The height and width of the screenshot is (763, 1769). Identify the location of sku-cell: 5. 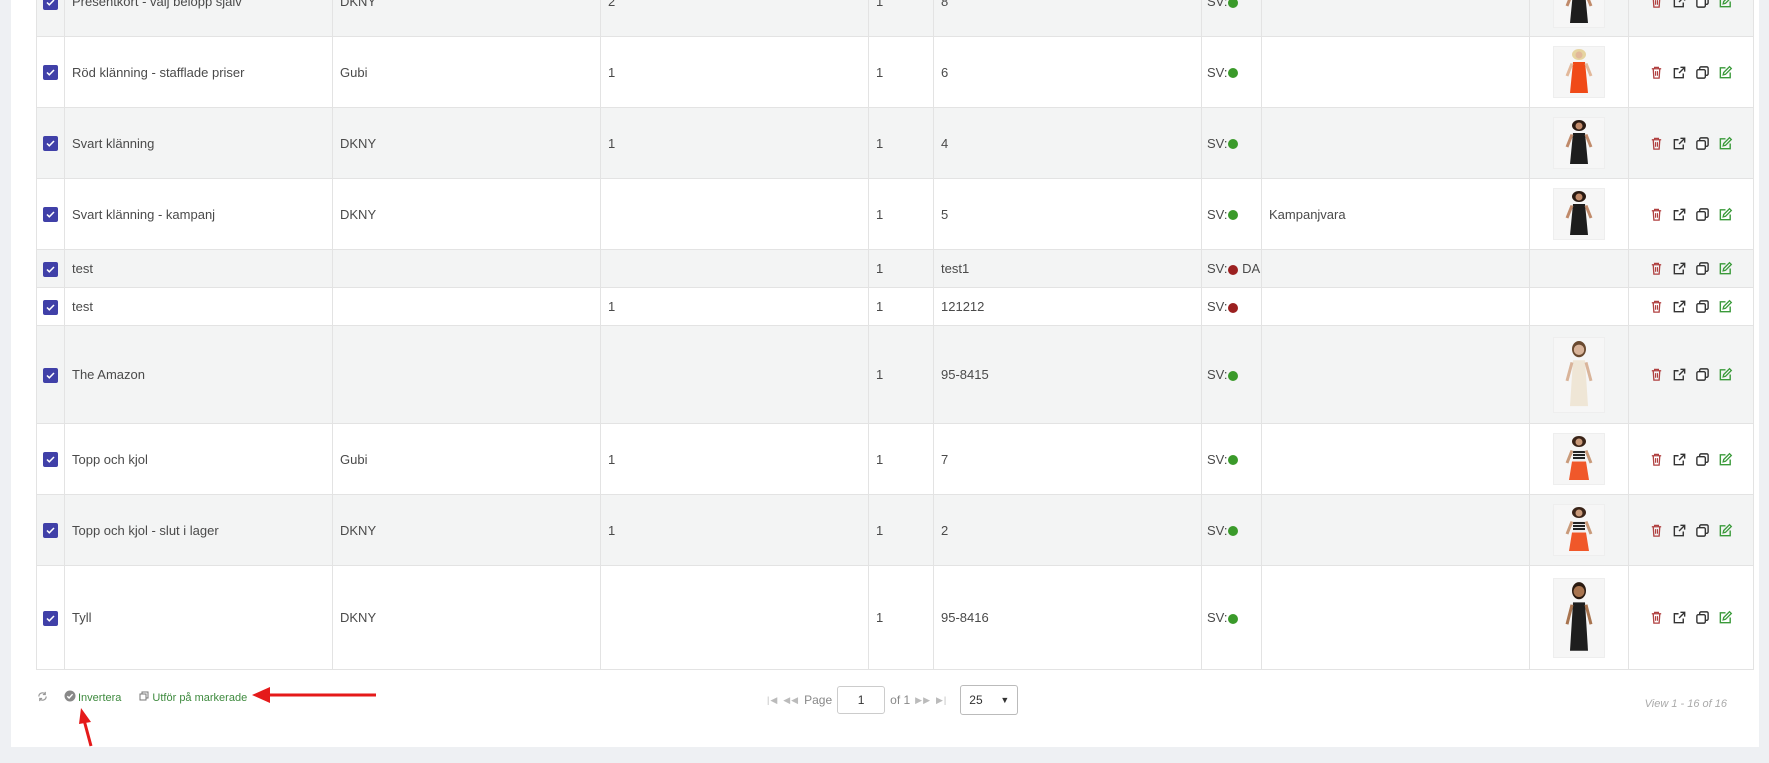
(1067, 214).